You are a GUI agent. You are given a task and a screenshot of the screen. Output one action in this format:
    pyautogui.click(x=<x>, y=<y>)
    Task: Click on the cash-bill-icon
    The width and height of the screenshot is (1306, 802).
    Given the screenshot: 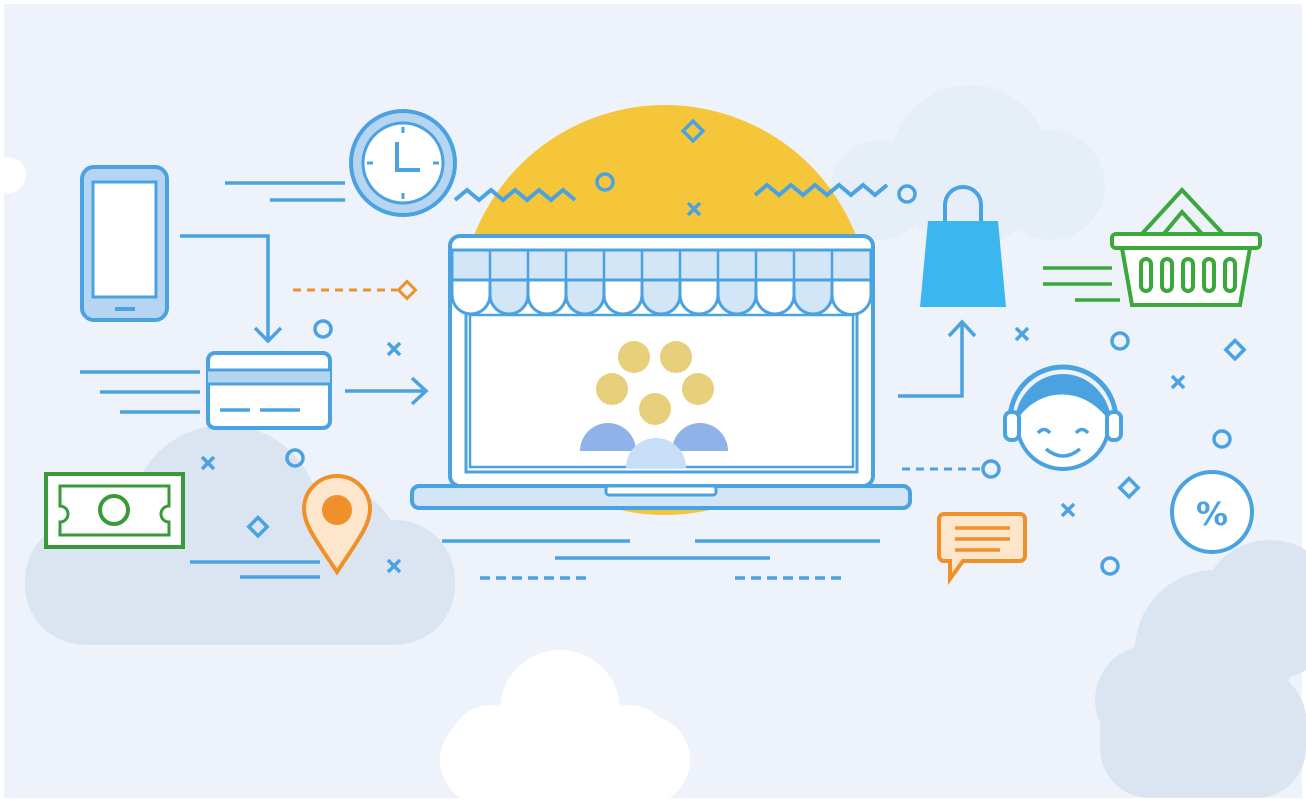 What is the action you would take?
    pyautogui.click(x=114, y=510)
    